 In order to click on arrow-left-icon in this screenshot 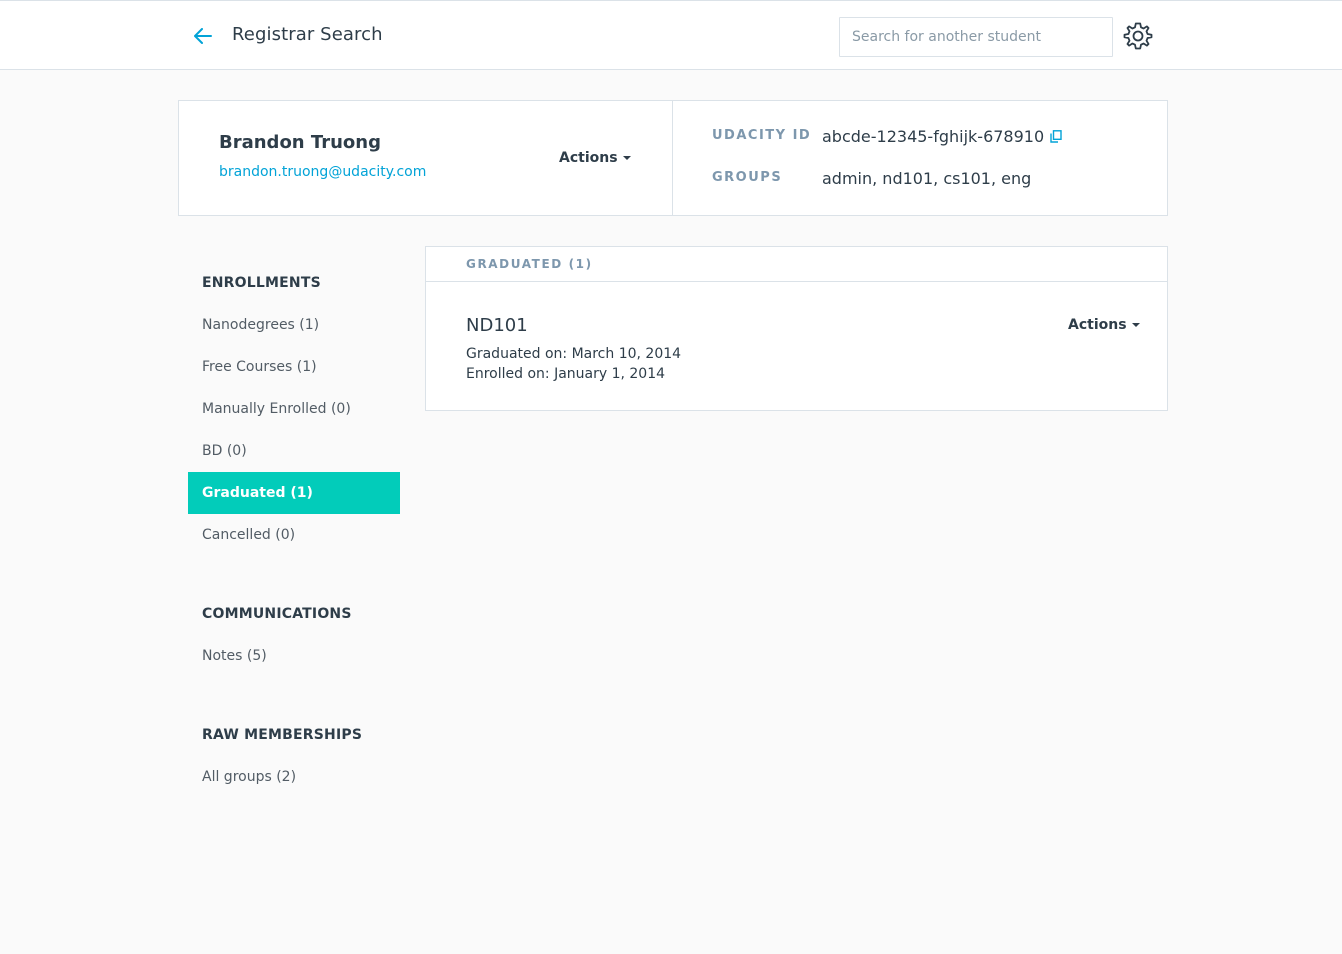, I will do `click(203, 36)`.